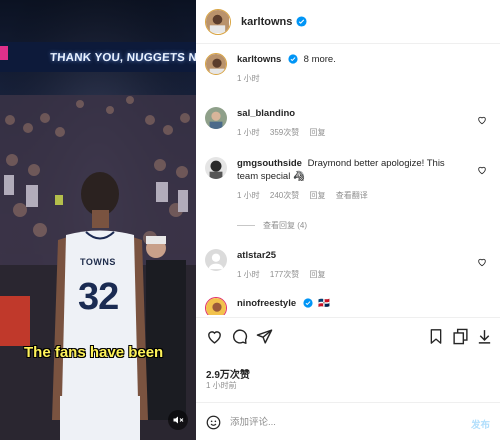 This screenshot has width=500, height=440. What do you see at coordinates (285, 225) in the screenshot?
I see `view-replies-label: 查看回复 (4)` at bounding box center [285, 225].